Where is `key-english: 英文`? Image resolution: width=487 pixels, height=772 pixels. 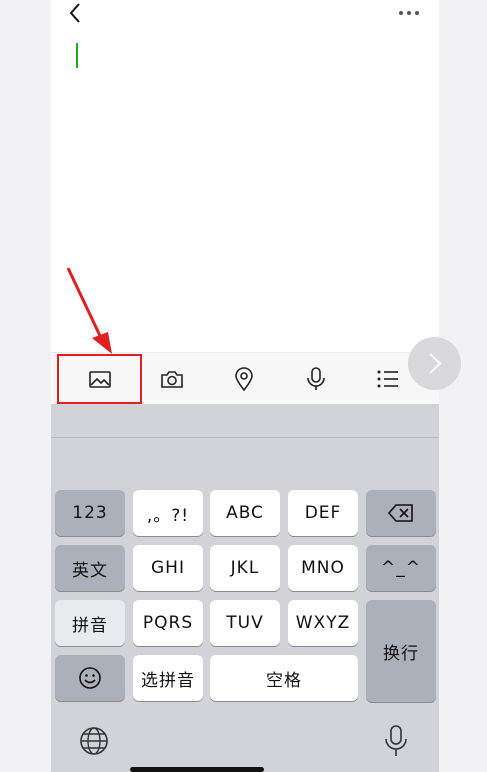 key-english: 英文 is located at coordinates (90, 568).